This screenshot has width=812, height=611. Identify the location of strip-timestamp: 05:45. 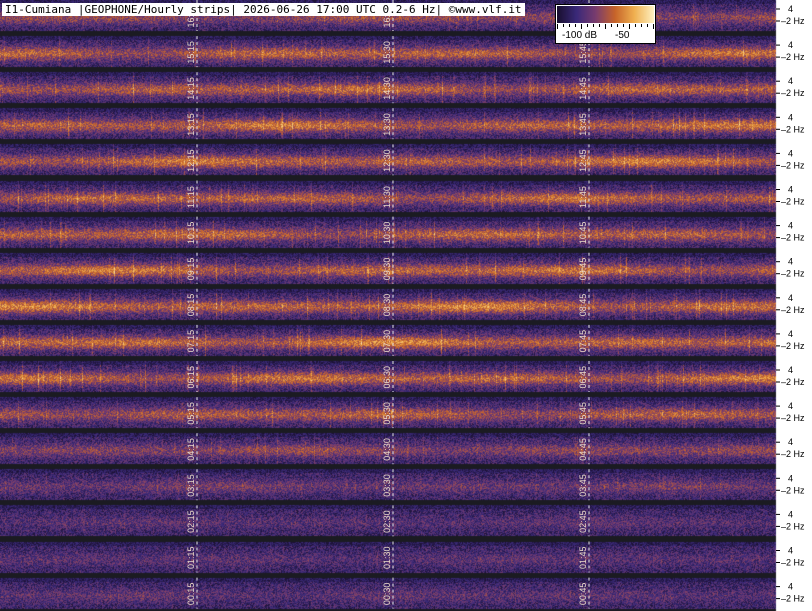
(583, 413).